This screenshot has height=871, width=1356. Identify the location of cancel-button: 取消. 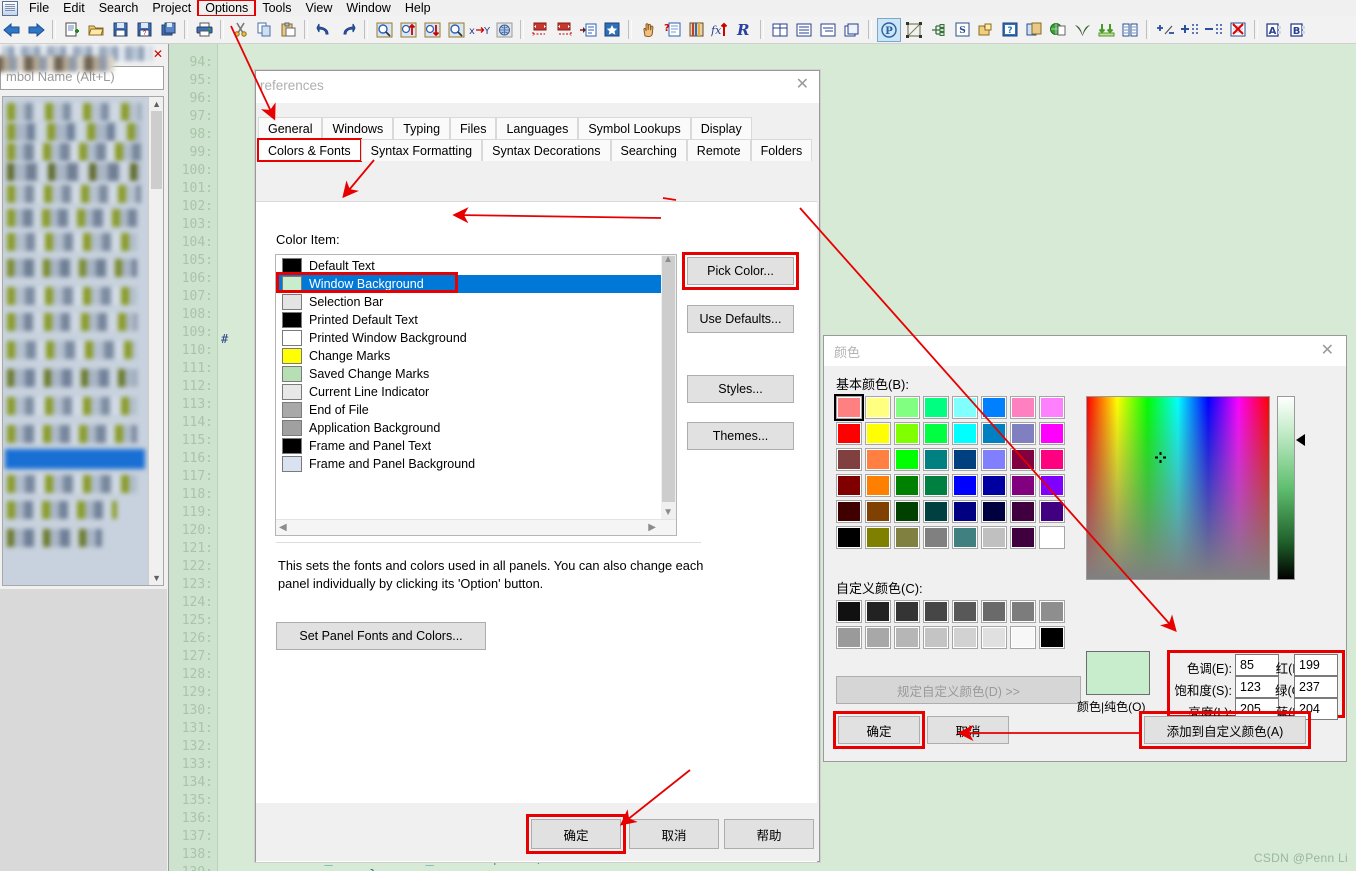
(674, 834).